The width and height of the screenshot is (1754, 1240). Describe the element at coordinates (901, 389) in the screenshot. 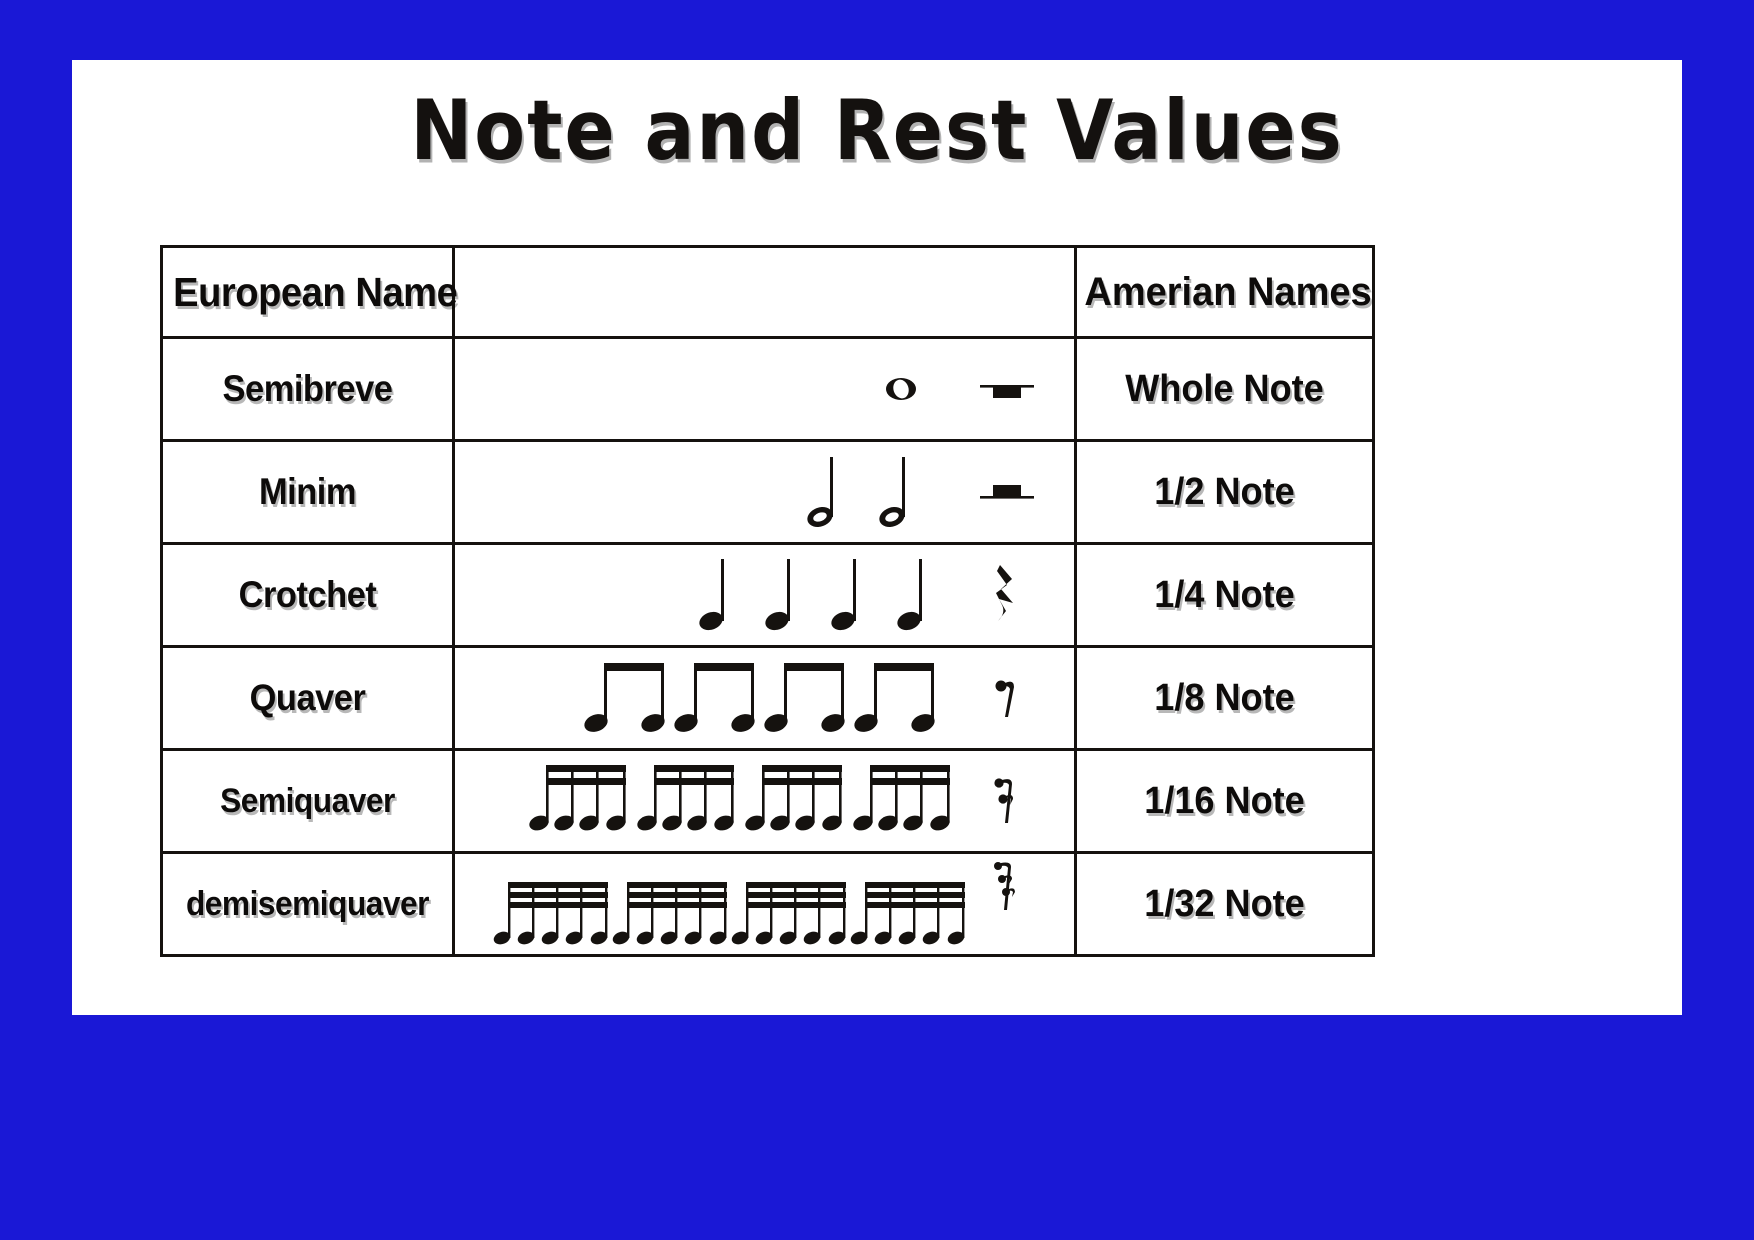

I see `whole-note-icon` at that location.